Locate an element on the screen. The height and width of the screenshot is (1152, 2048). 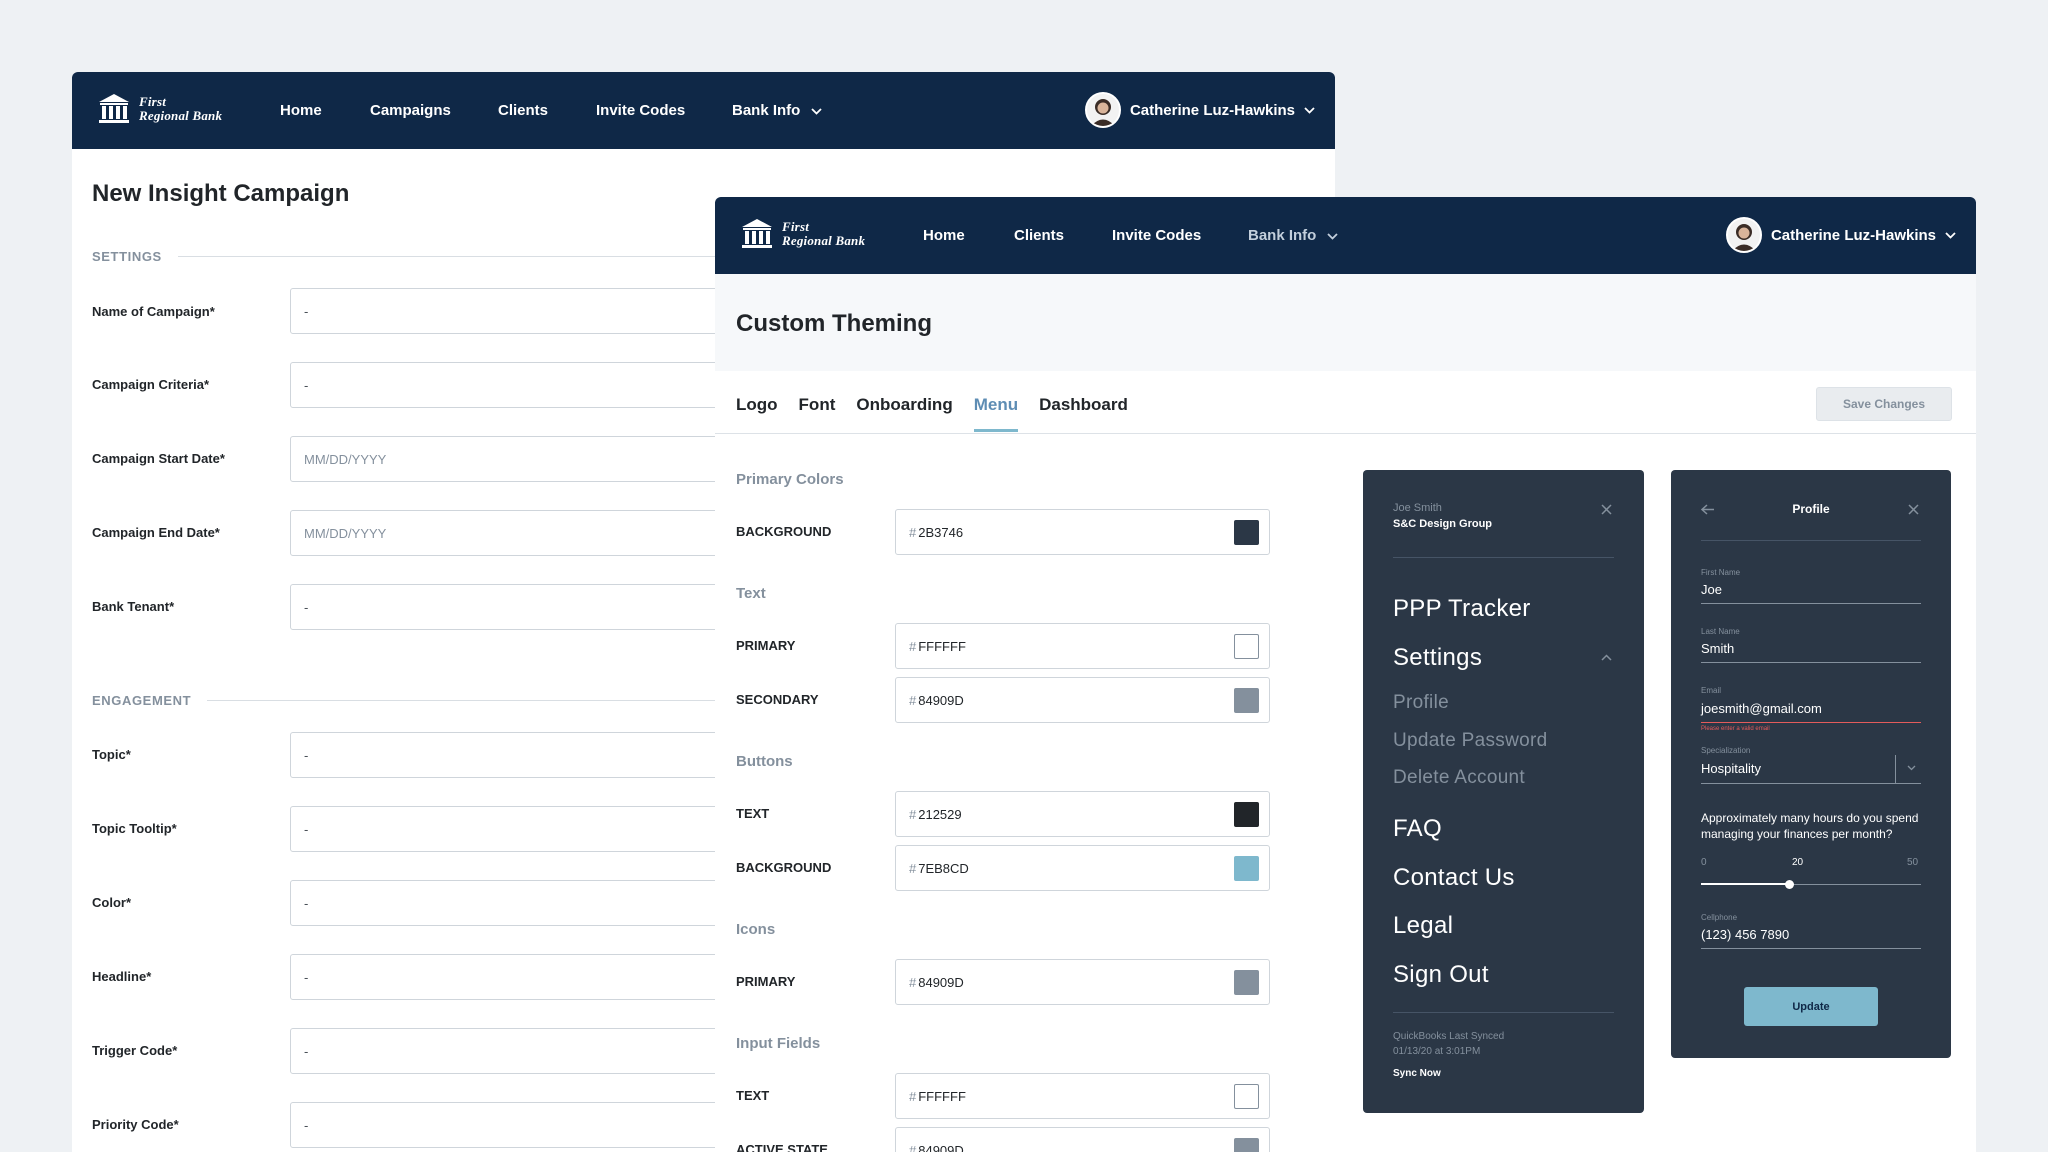
menu-item-sign-out: Sign Out is located at coordinates (1441, 975).